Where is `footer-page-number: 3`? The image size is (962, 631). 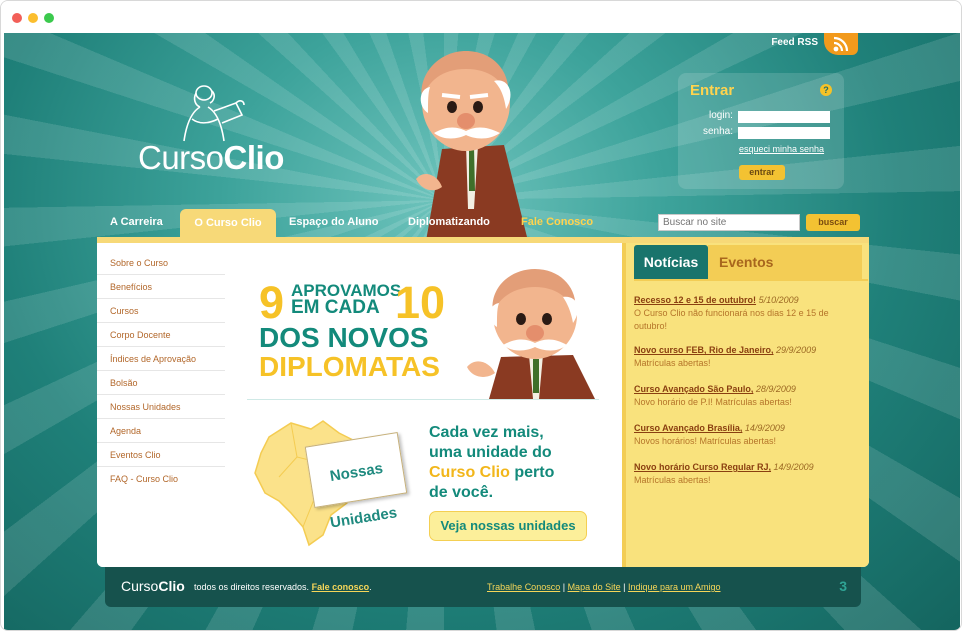
footer-page-number: 3 is located at coordinates (843, 586).